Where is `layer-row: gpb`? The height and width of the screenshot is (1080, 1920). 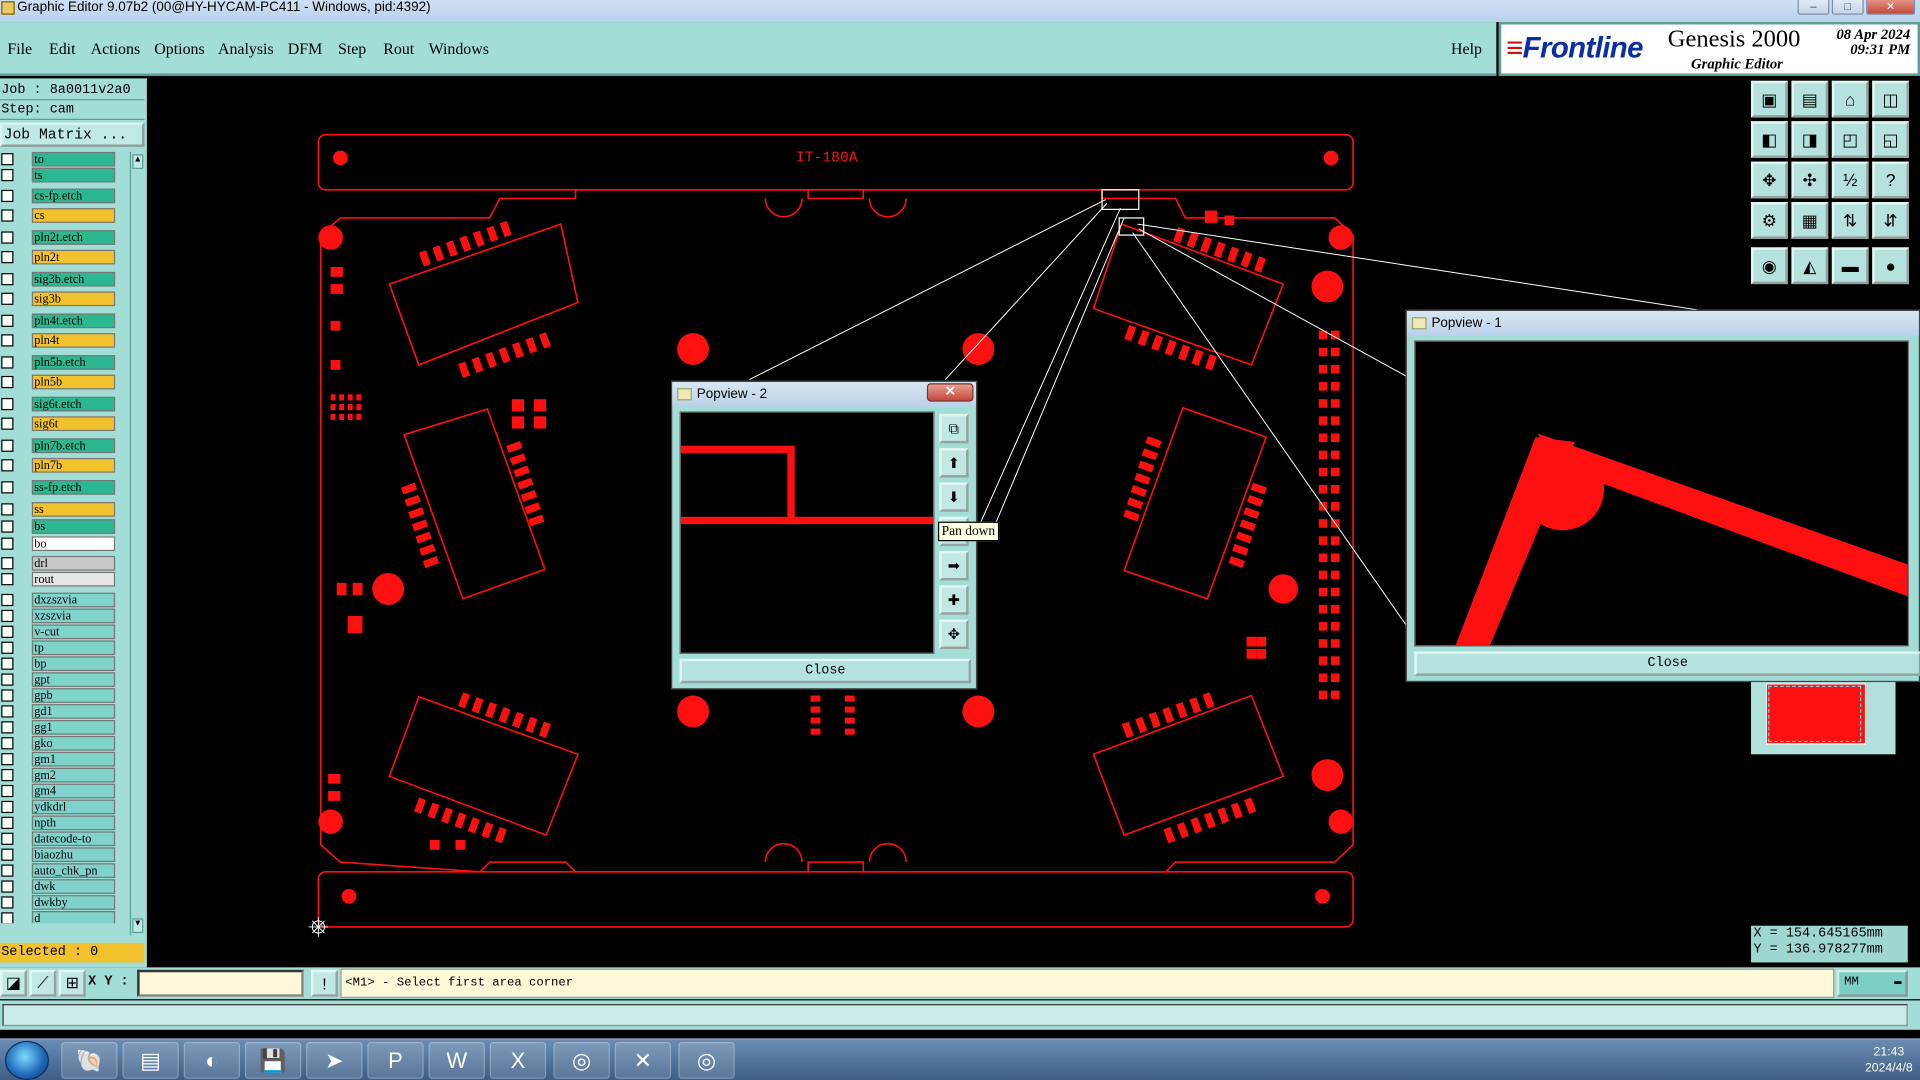
layer-row: gpb is located at coordinates (59, 695).